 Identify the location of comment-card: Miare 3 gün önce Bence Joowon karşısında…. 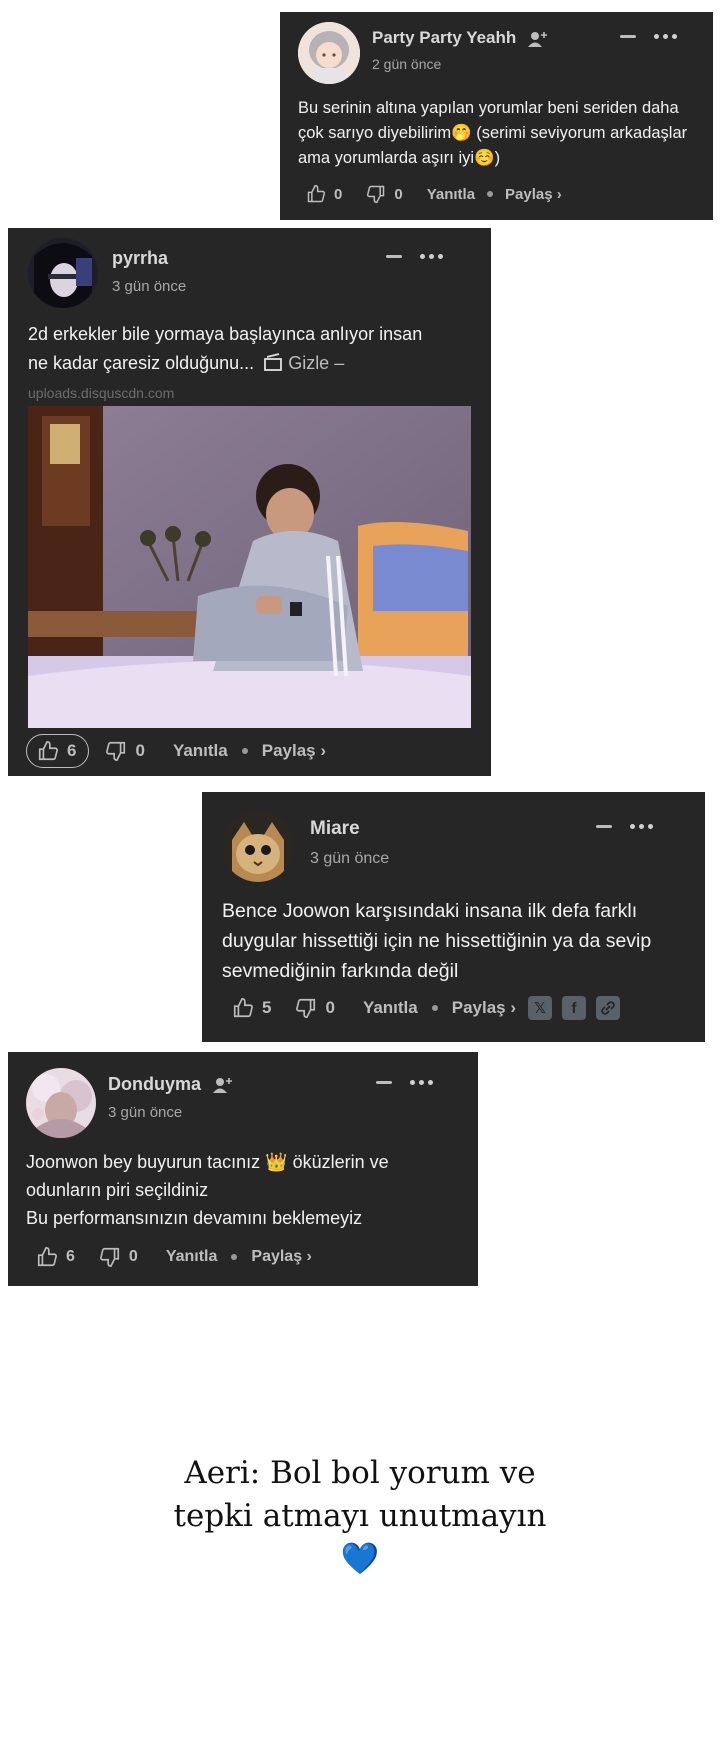
(453, 917).